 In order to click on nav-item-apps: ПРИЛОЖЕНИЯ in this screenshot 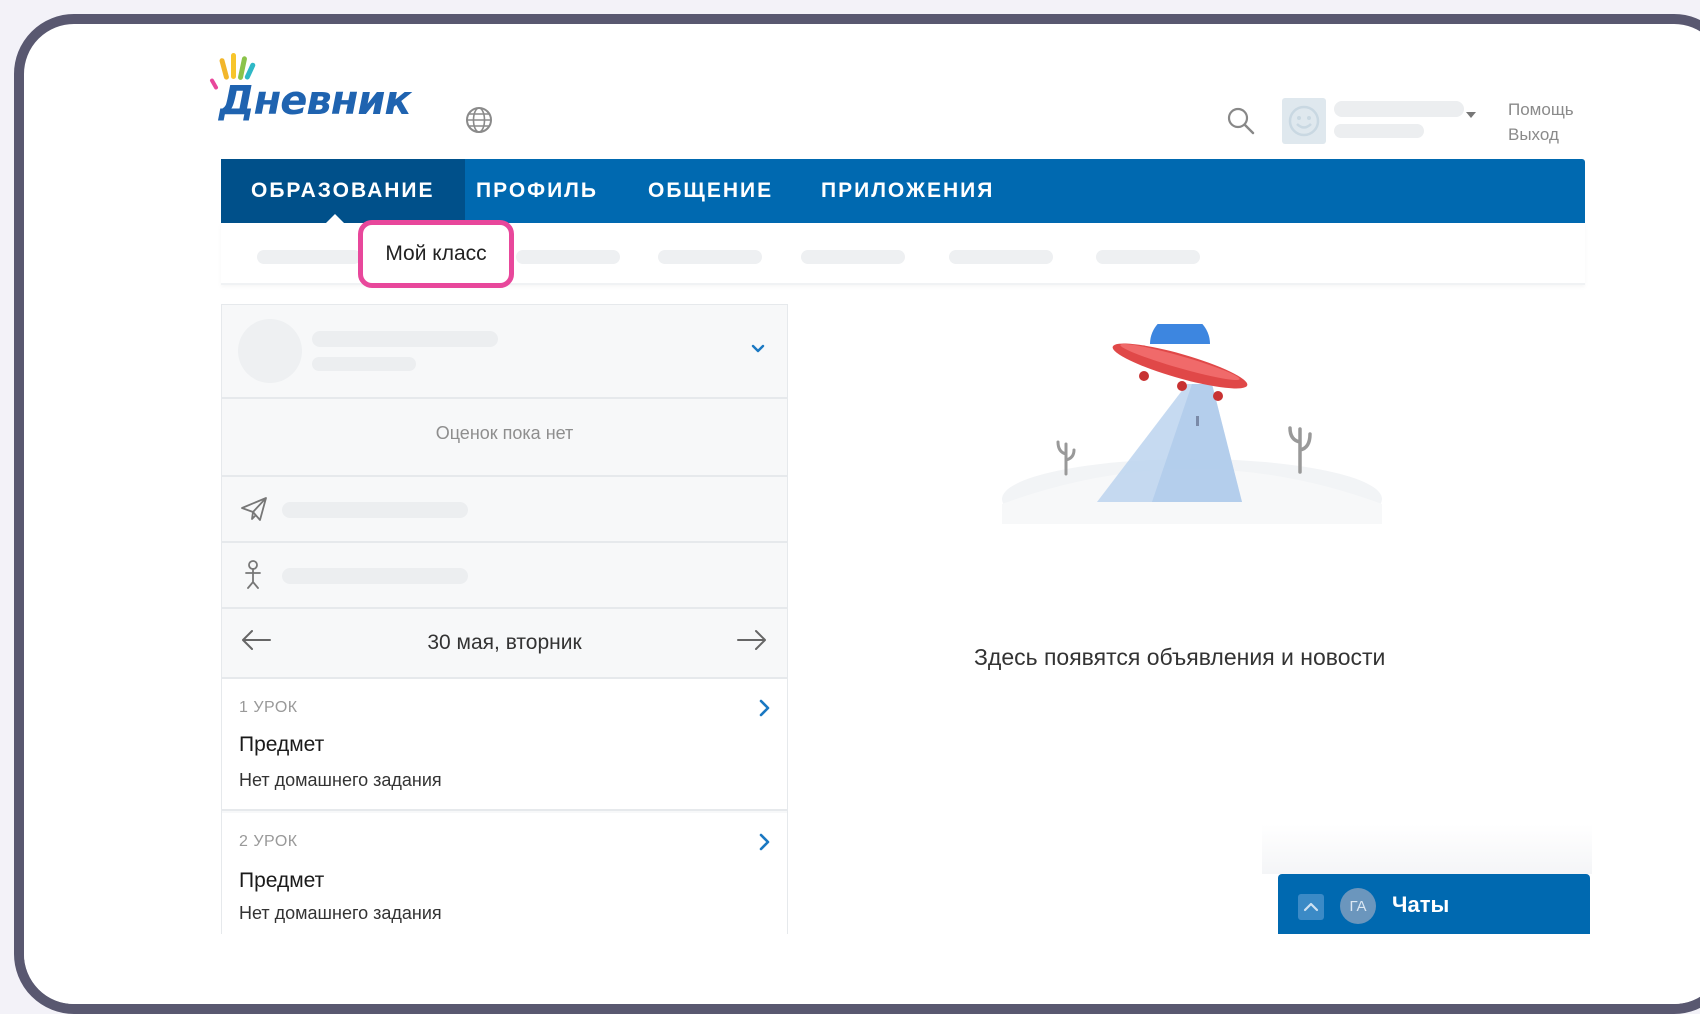, I will do `click(907, 191)`.